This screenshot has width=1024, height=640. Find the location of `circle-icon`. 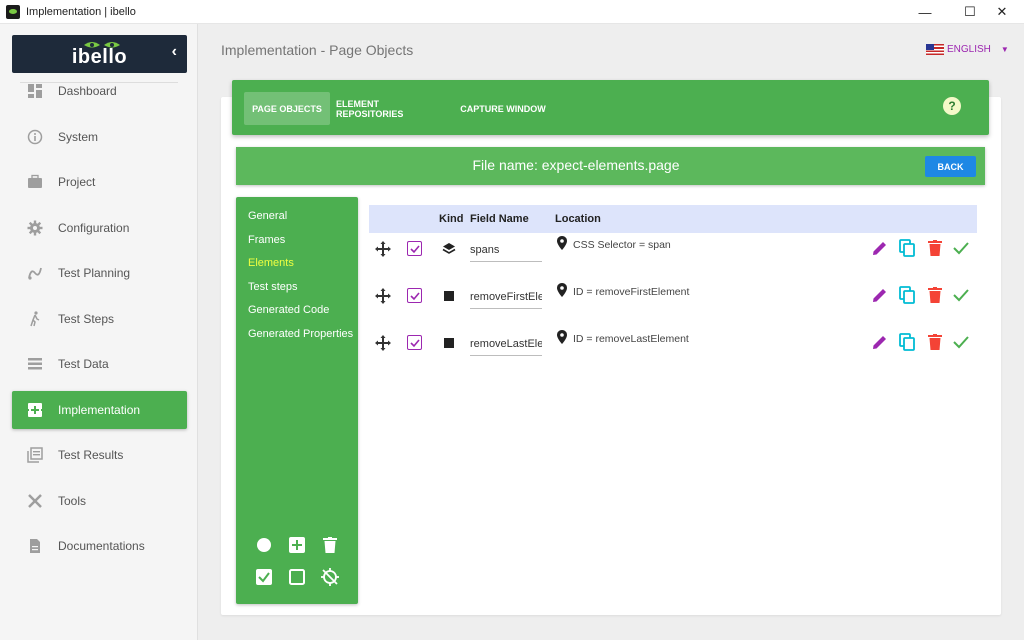

circle-icon is located at coordinates (264, 545).